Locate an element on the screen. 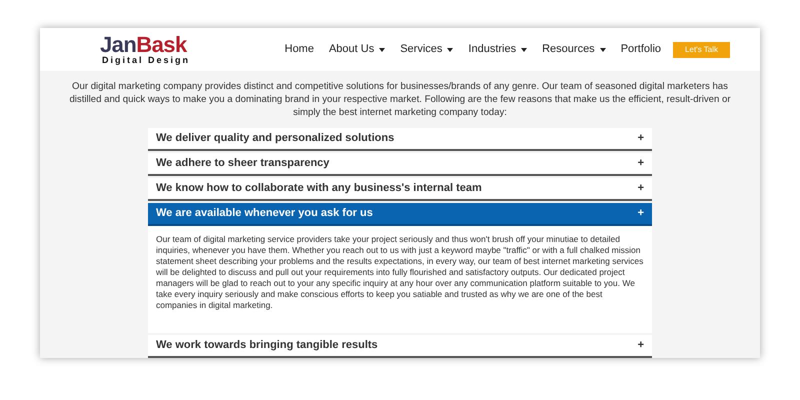 Image resolution: width=800 pixels, height=400 pixels. nav-link: Portfolio is located at coordinates (641, 49).